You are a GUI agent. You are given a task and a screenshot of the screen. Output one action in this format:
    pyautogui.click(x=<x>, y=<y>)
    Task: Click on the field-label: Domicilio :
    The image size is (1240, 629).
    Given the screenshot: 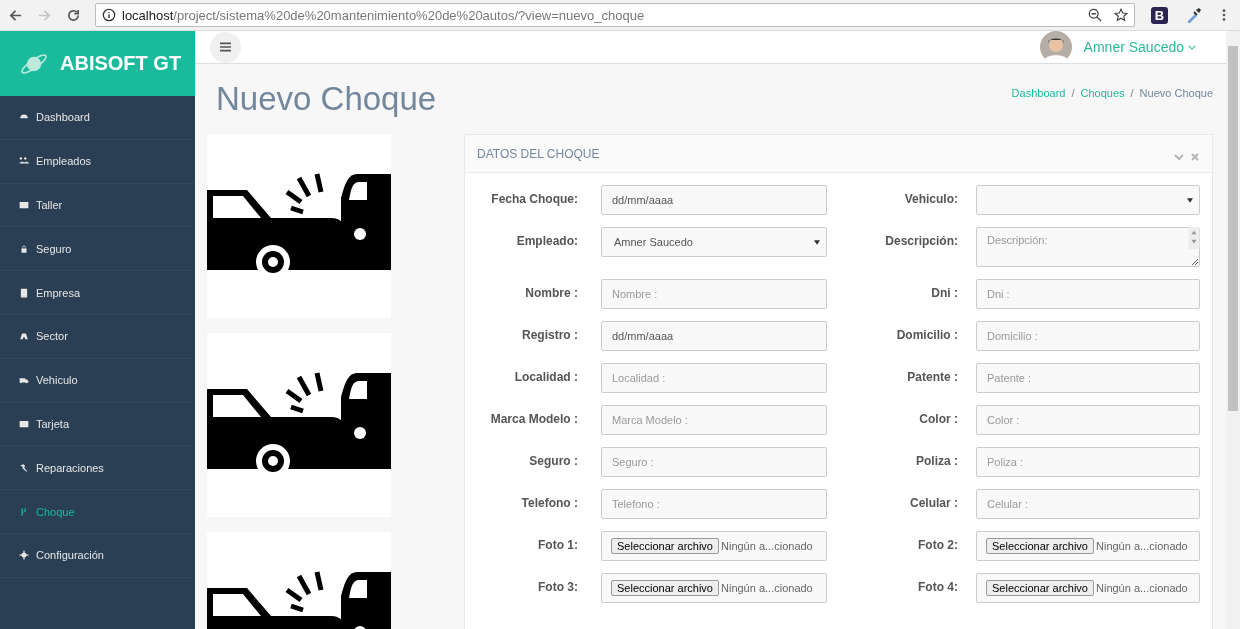 What is the action you would take?
    pyautogui.click(x=927, y=334)
    